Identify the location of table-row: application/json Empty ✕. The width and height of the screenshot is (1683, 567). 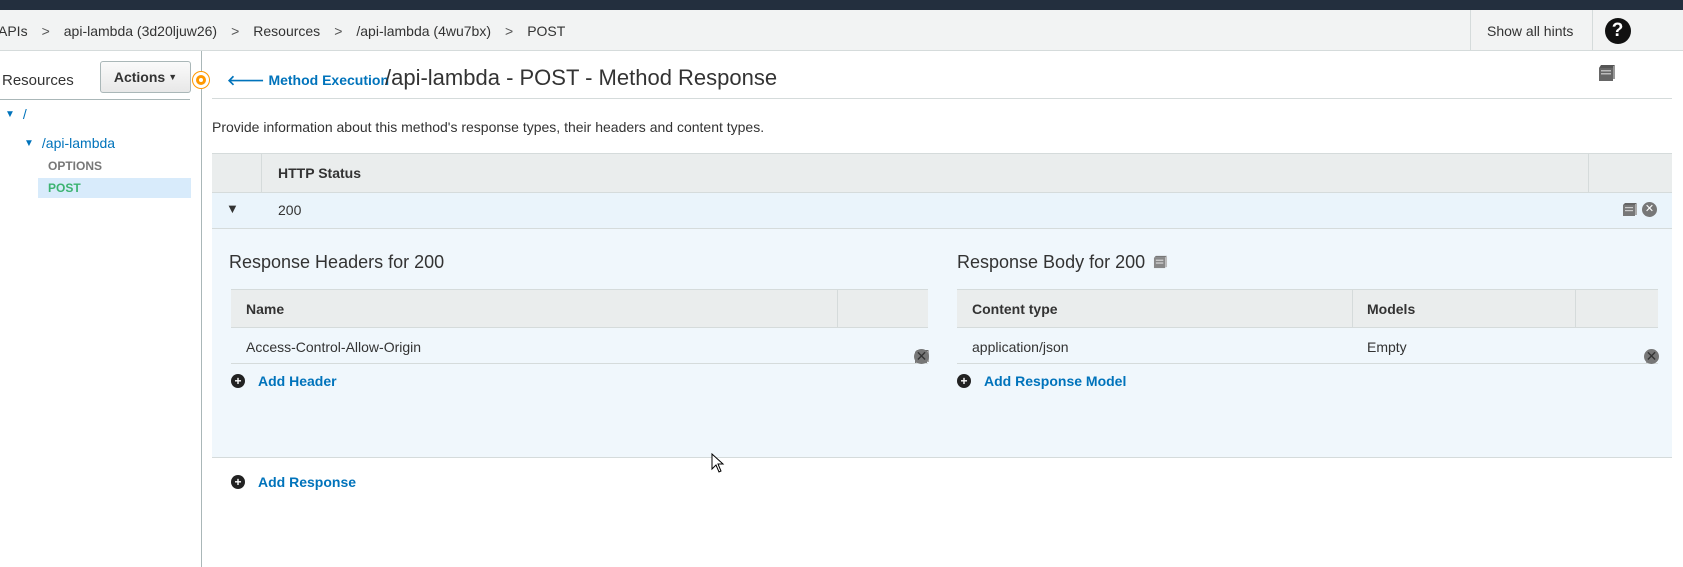
(1308, 346).